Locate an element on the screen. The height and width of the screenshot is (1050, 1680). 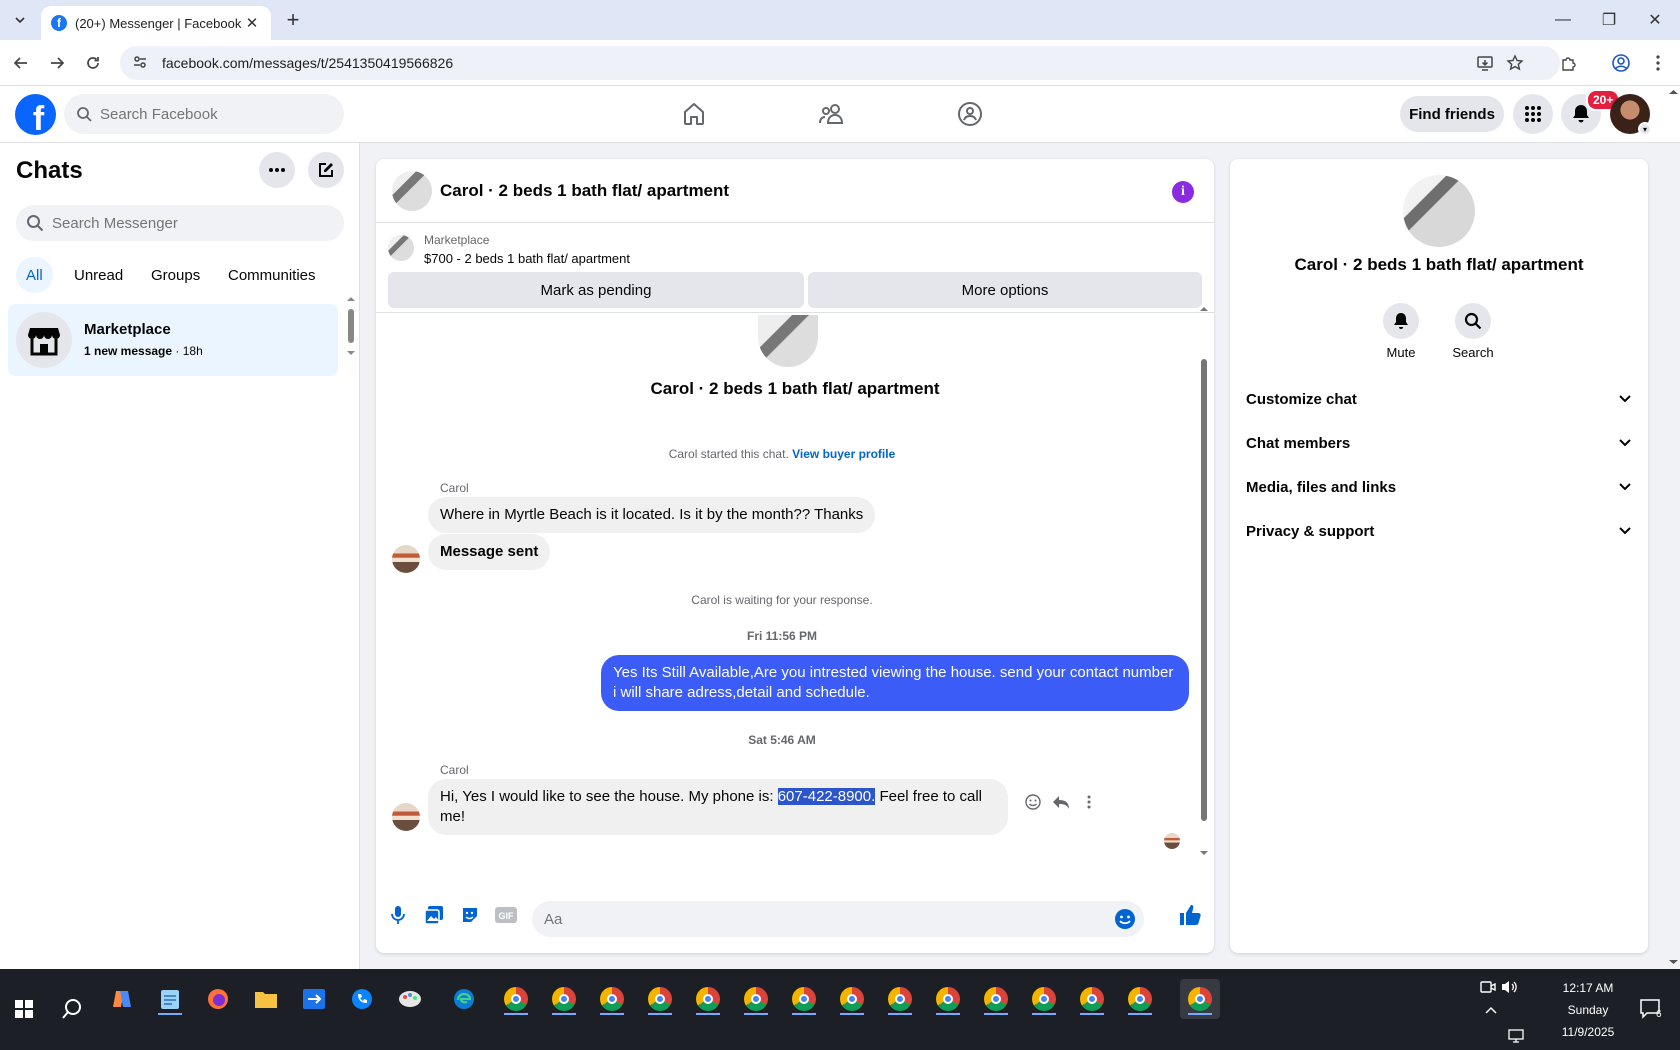
blue-app-icon is located at coordinates (314, 999).